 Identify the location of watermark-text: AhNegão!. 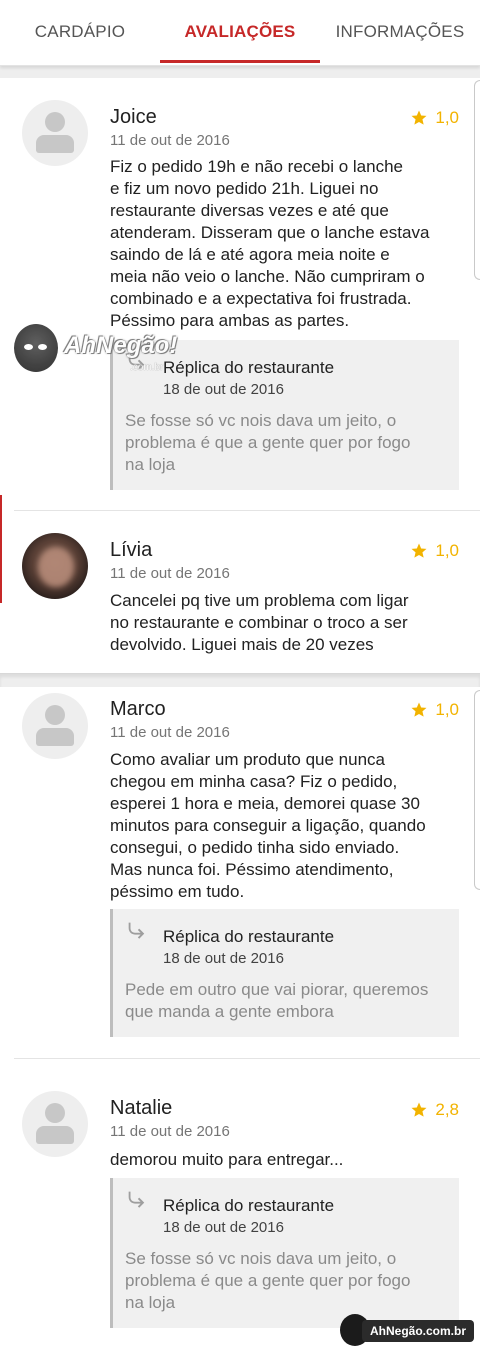
(121, 345).